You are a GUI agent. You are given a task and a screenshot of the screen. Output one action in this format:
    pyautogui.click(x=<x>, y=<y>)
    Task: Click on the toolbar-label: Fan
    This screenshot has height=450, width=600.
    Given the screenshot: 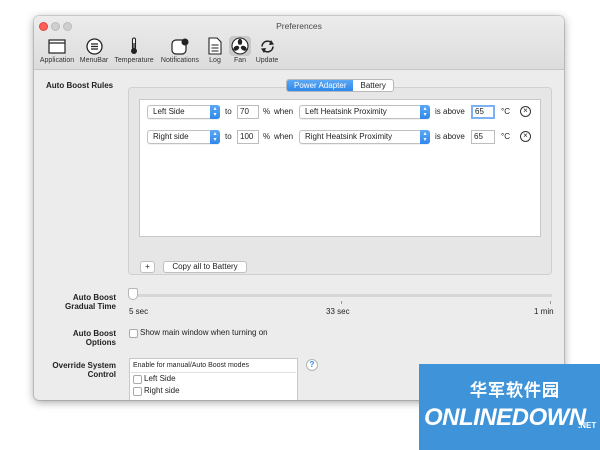 What is the action you would take?
    pyautogui.click(x=240, y=60)
    